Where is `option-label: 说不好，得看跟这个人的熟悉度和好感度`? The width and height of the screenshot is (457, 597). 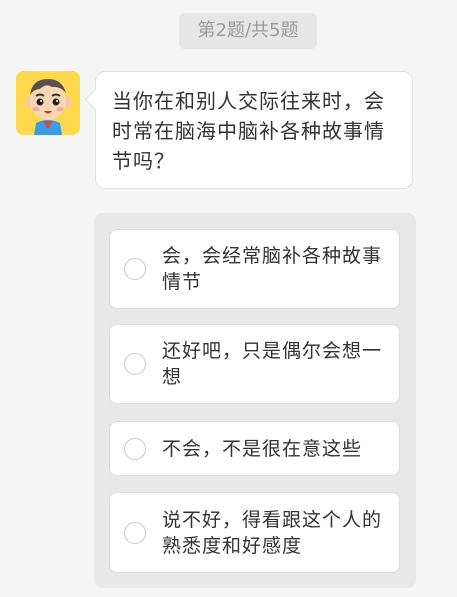
option-label: 说不好，得看跟这个人的熟悉度和好感度 is located at coordinates (272, 532).